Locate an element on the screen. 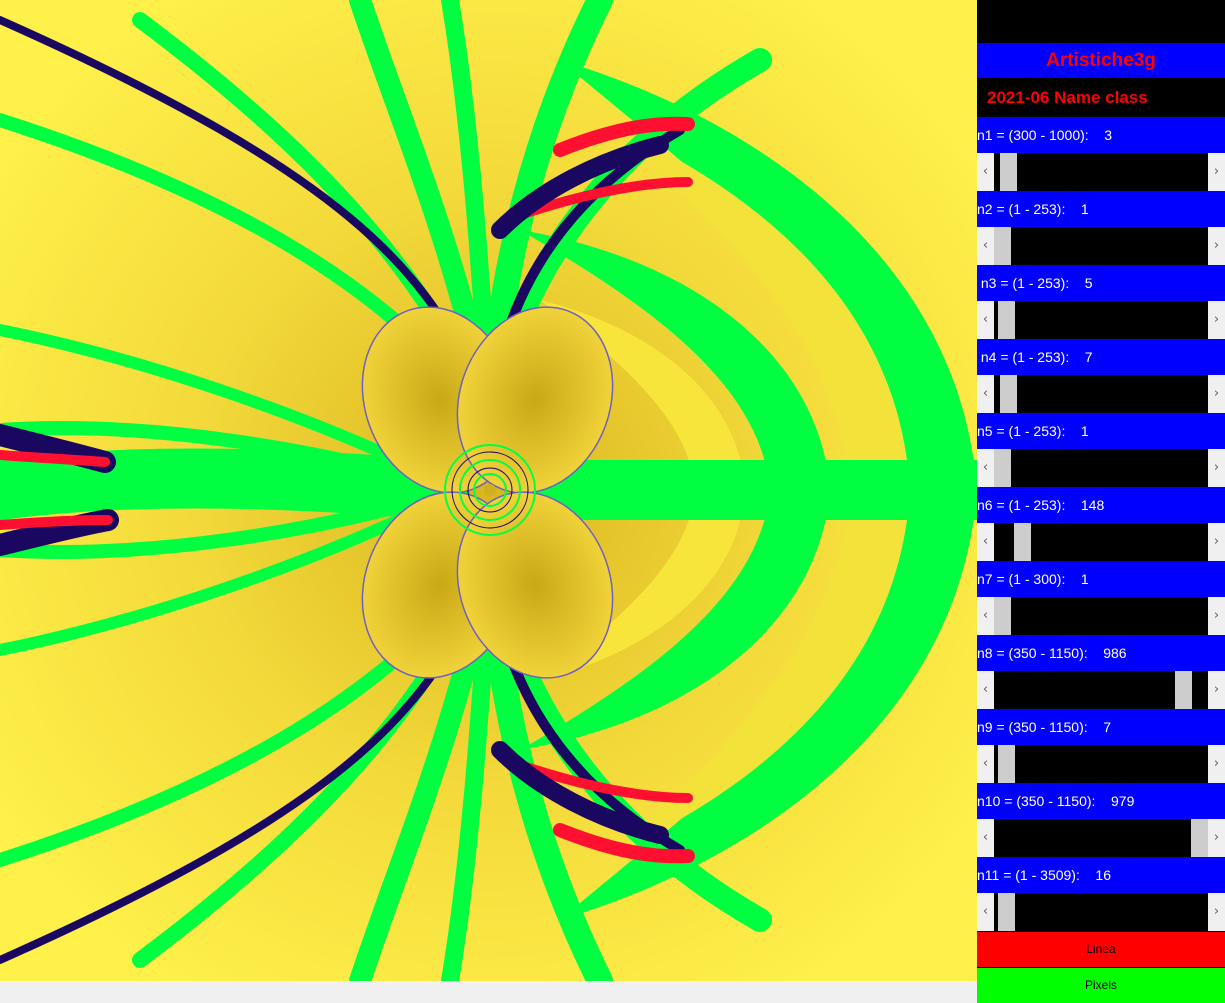 The height and width of the screenshot is (1003, 1225). param-scrollbar-n5: ‹ › is located at coordinates (1101, 468).